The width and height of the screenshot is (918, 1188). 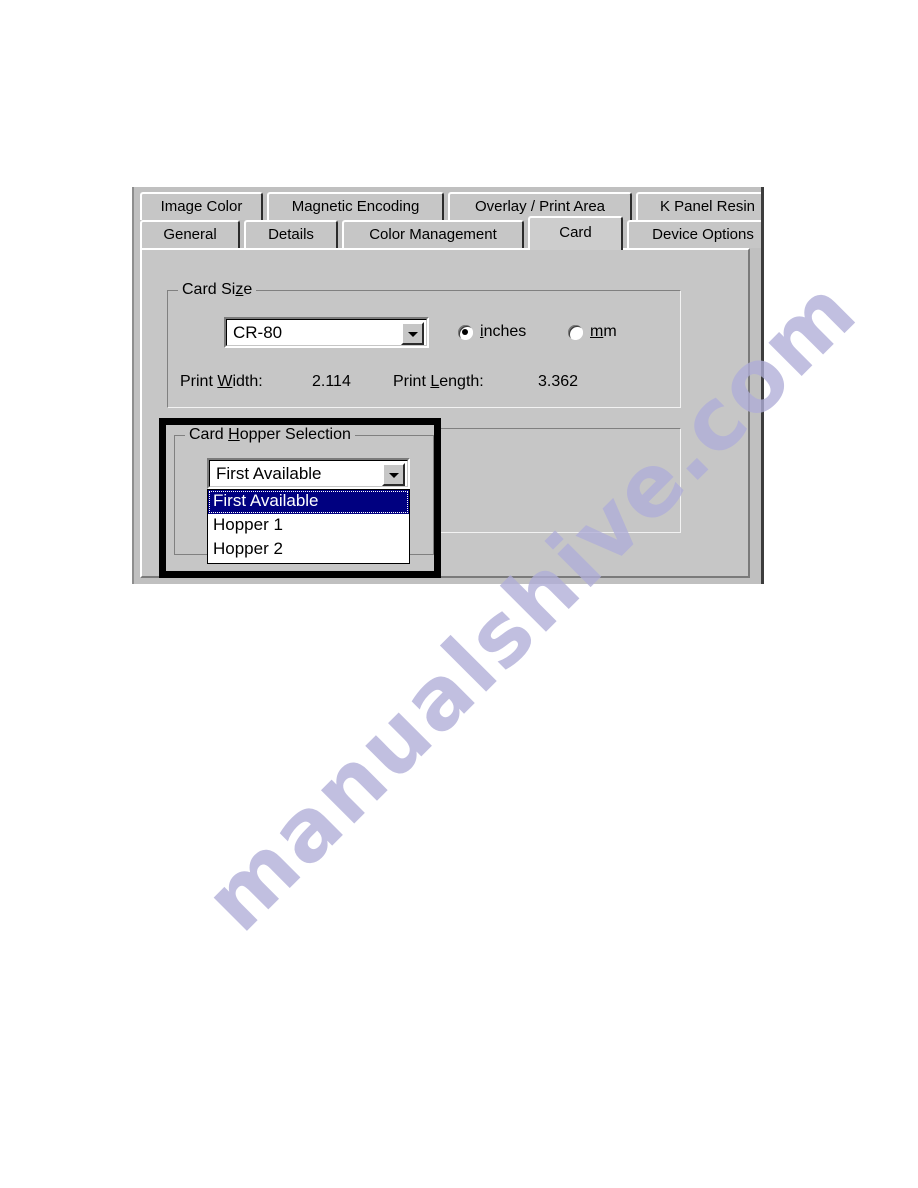 I want to click on dropdown-option-hopper-1: Hopper 1, so click(x=308, y=526).